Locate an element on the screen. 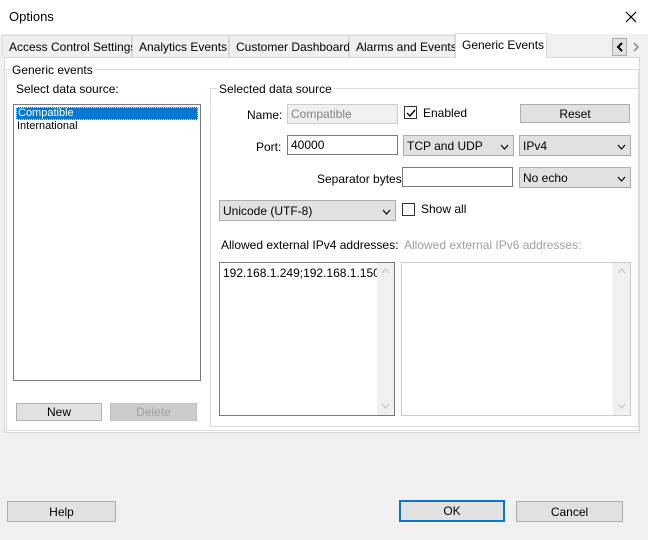 This screenshot has width=648, height=540. show-all-label: Show all is located at coordinates (444, 209).